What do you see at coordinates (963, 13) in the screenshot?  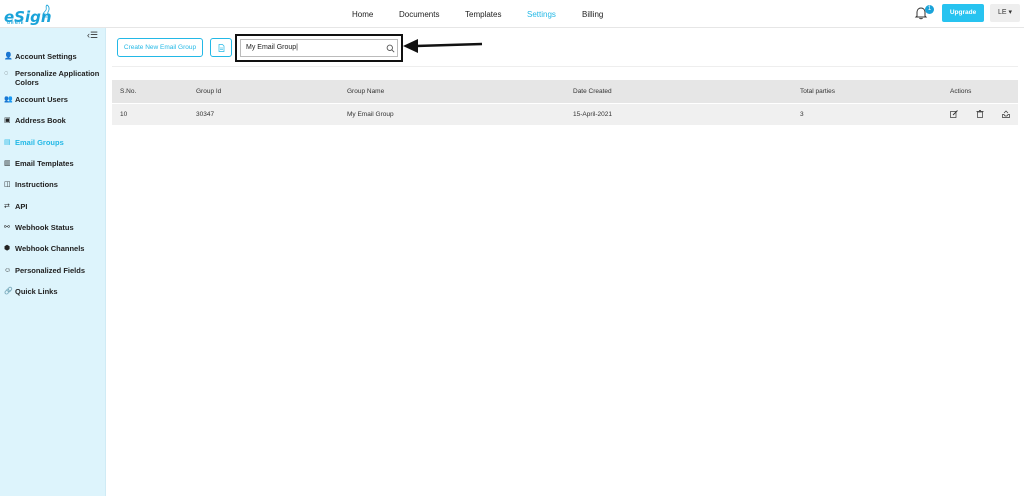 I see `upgrade-button: Upgrade` at bounding box center [963, 13].